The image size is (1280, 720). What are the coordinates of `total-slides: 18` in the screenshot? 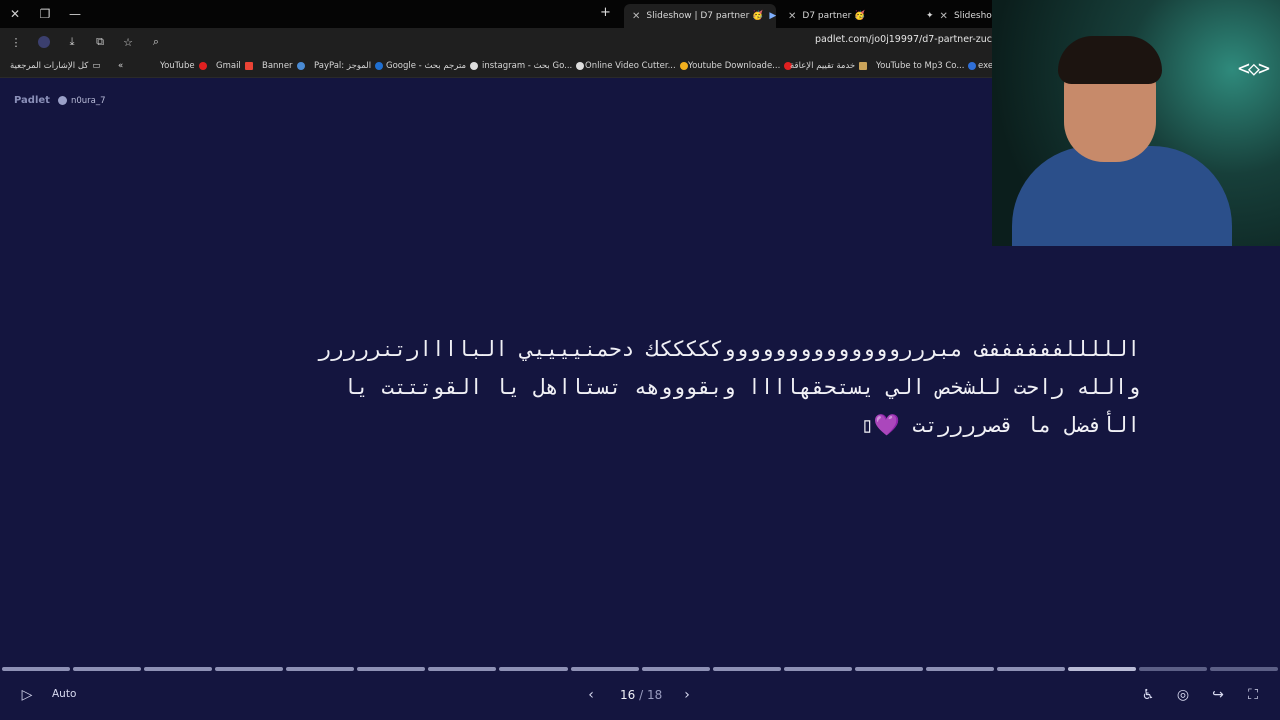 It's located at (654, 695).